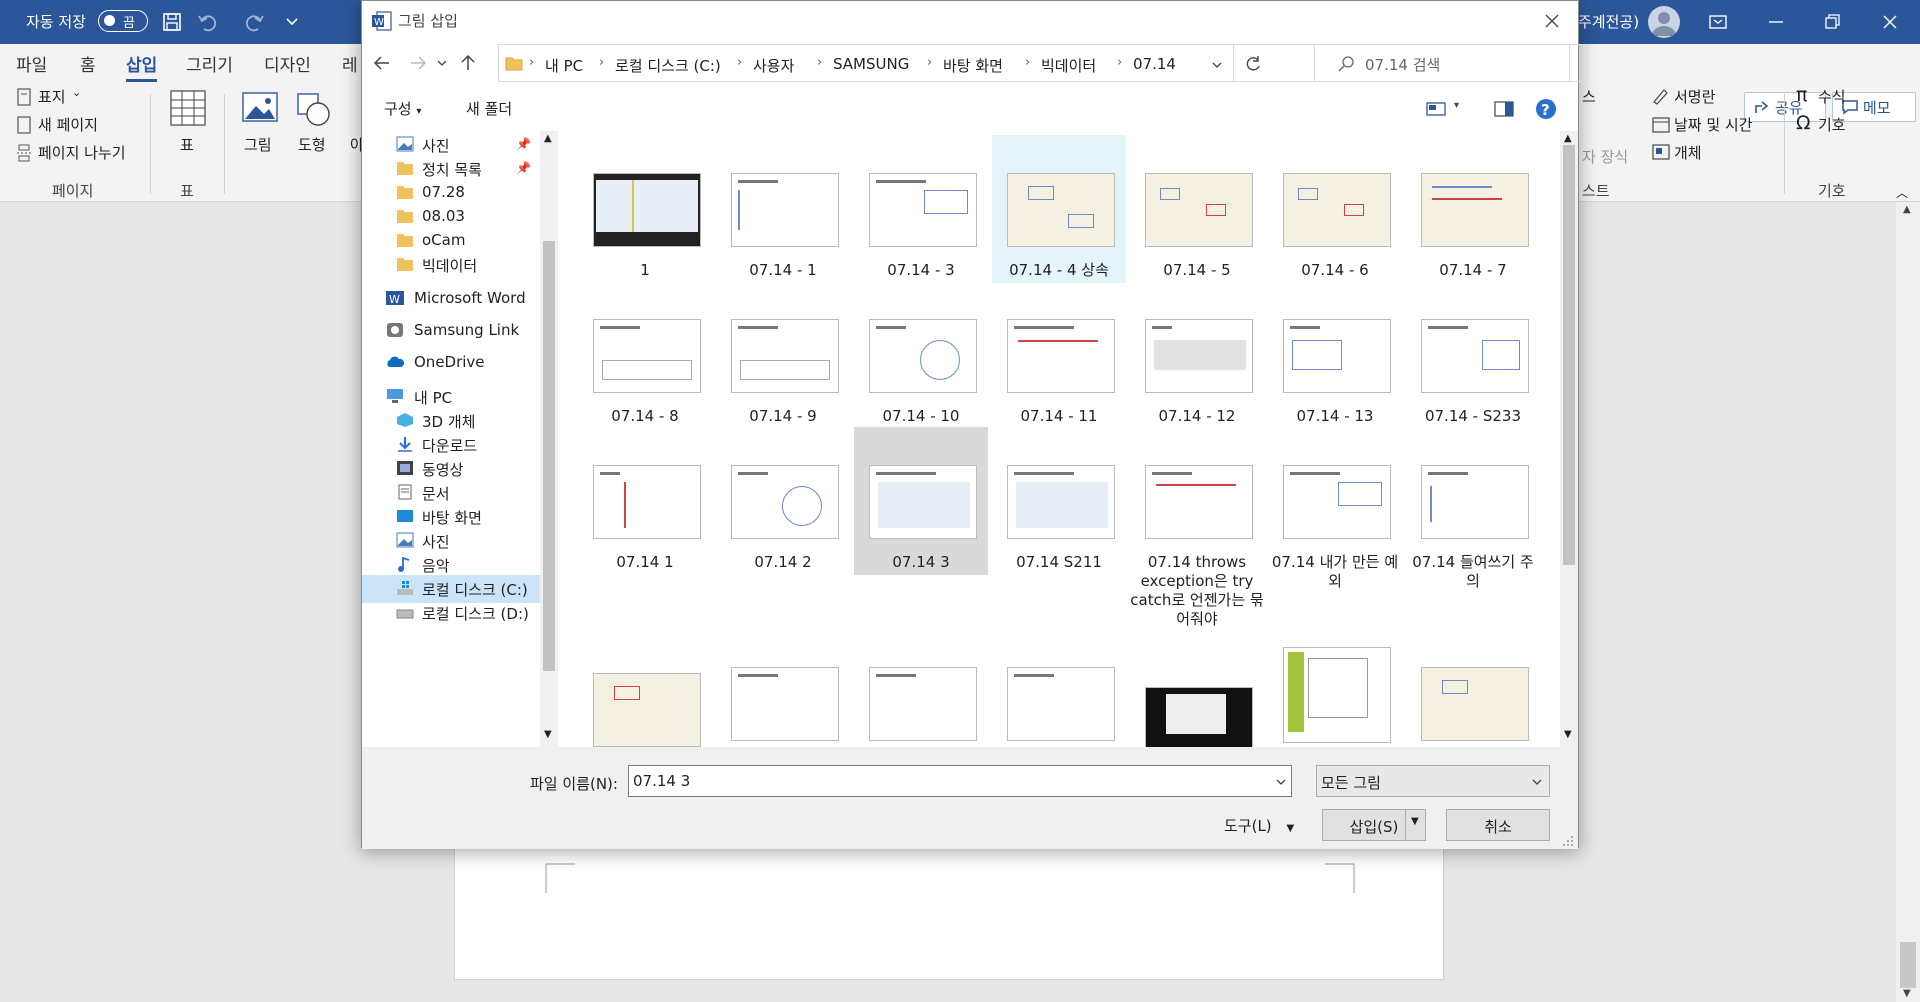 The image size is (1920, 1002). What do you see at coordinates (1068, 65) in the screenshot?
I see `breadcrumb-item: 빅데이터` at bounding box center [1068, 65].